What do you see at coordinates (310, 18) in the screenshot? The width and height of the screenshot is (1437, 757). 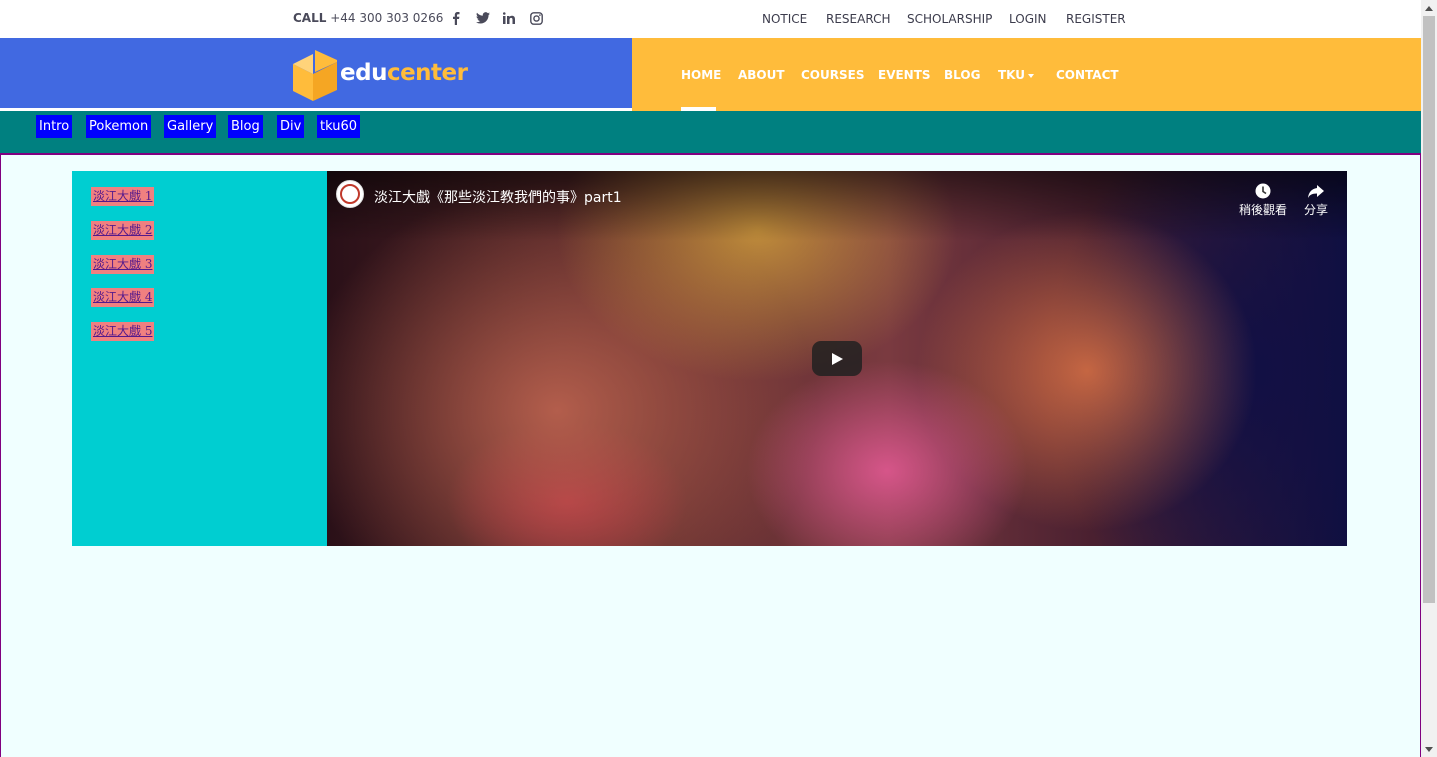 I see `call-label: CALL` at bounding box center [310, 18].